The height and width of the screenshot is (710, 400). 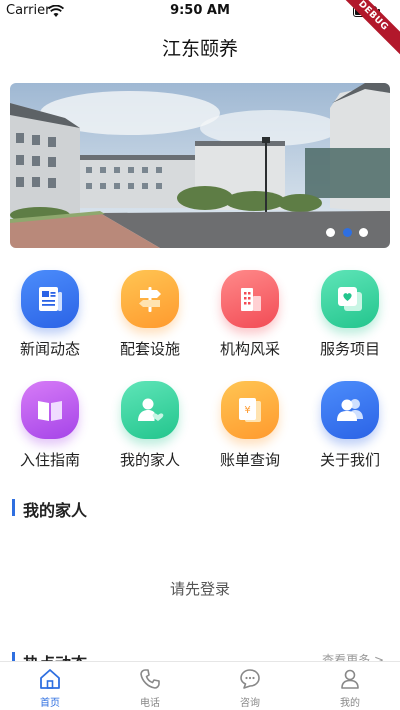 I want to click on menu-item-services: 服务项目, so click(x=350, y=320).